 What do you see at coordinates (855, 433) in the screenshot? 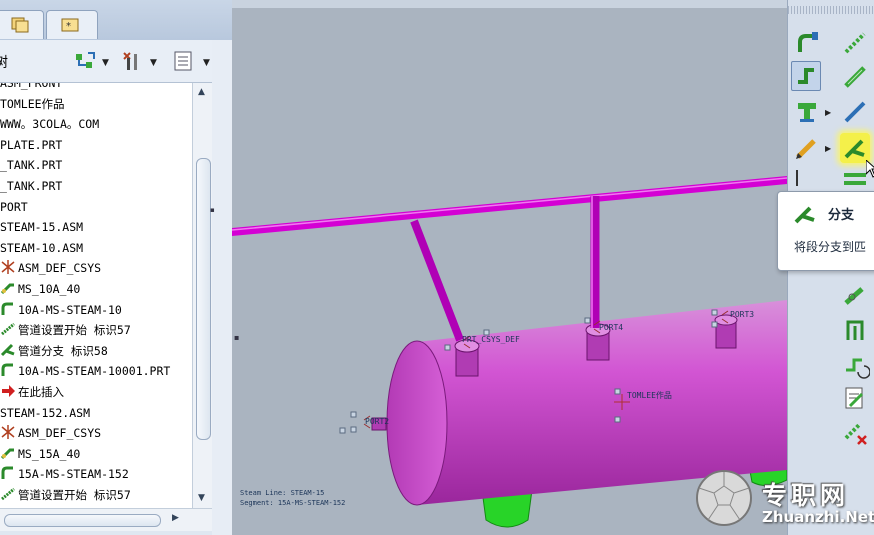
I see `delete-segment-button` at bounding box center [855, 433].